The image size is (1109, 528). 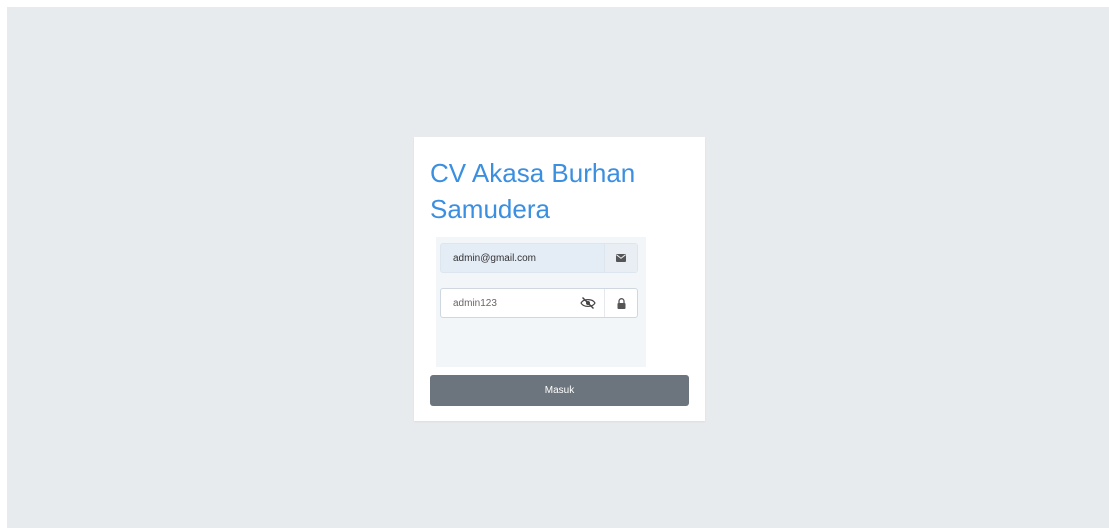 I want to click on company-title: CV Akasa Burhan Samudera, so click(x=533, y=191).